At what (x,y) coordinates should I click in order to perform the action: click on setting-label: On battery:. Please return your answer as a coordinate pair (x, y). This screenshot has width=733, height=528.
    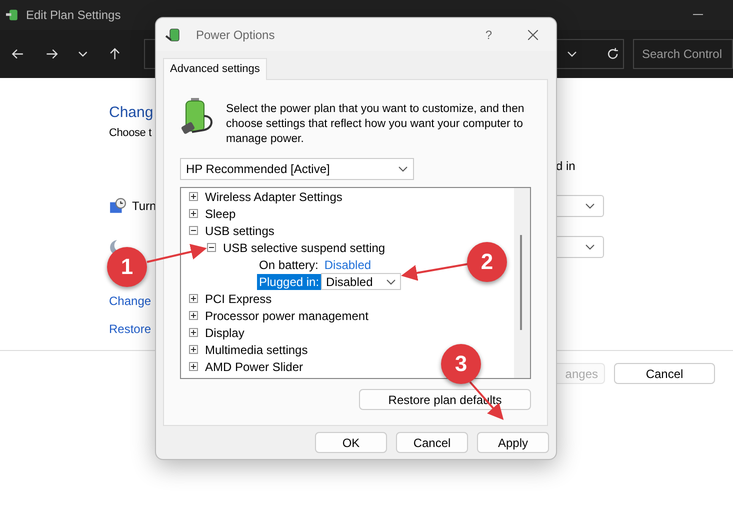
    Looking at the image, I should click on (288, 264).